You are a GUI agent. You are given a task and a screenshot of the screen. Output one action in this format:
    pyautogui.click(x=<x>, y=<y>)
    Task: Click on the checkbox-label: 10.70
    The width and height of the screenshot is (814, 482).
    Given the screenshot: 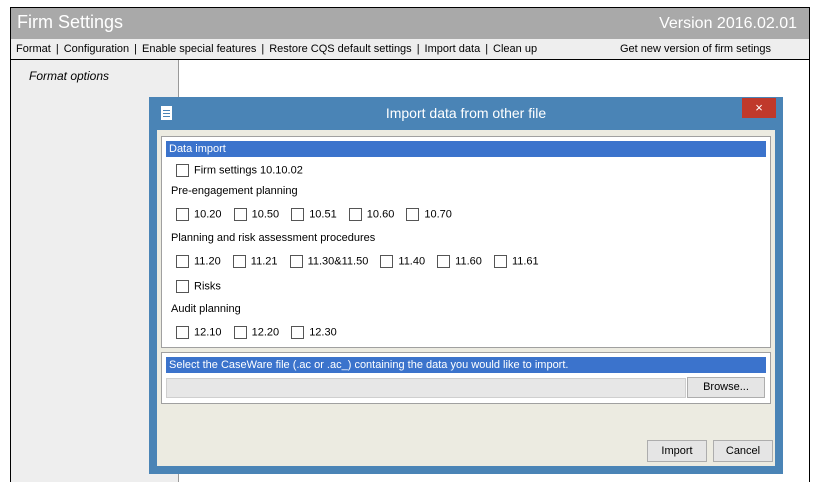 What is the action you would take?
    pyautogui.click(x=438, y=214)
    